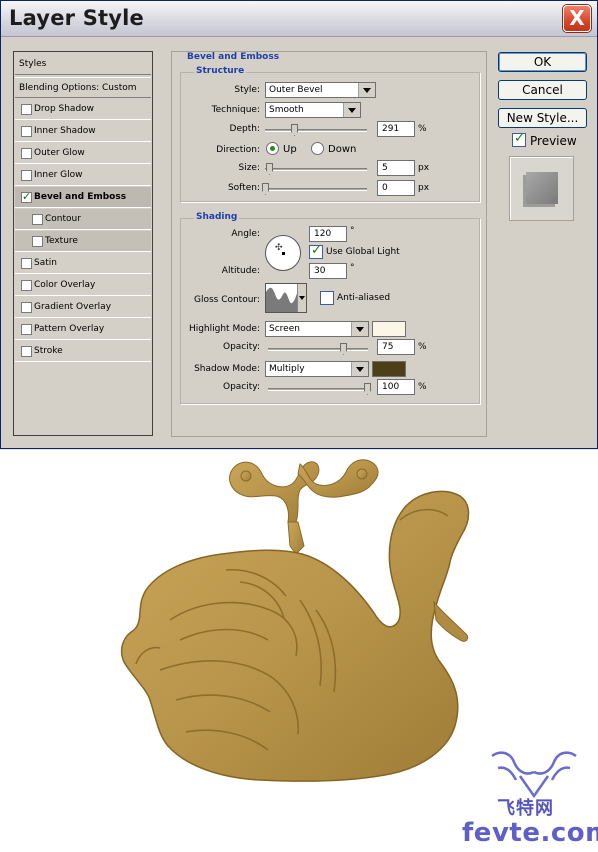 This screenshot has height=852, width=598. What do you see at coordinates (249, 168) in the screenshot?
I see `size-label: Size:` at bounding box center [249, 168].